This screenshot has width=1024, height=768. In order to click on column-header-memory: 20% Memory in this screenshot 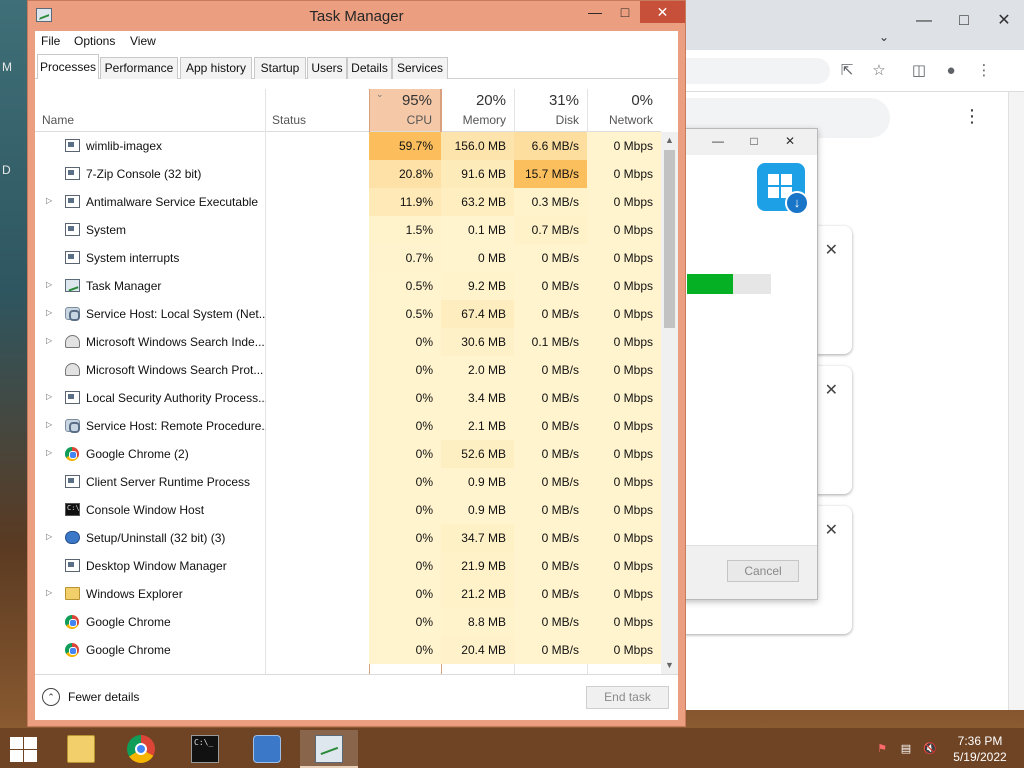, I will do `click(477, 110)`.